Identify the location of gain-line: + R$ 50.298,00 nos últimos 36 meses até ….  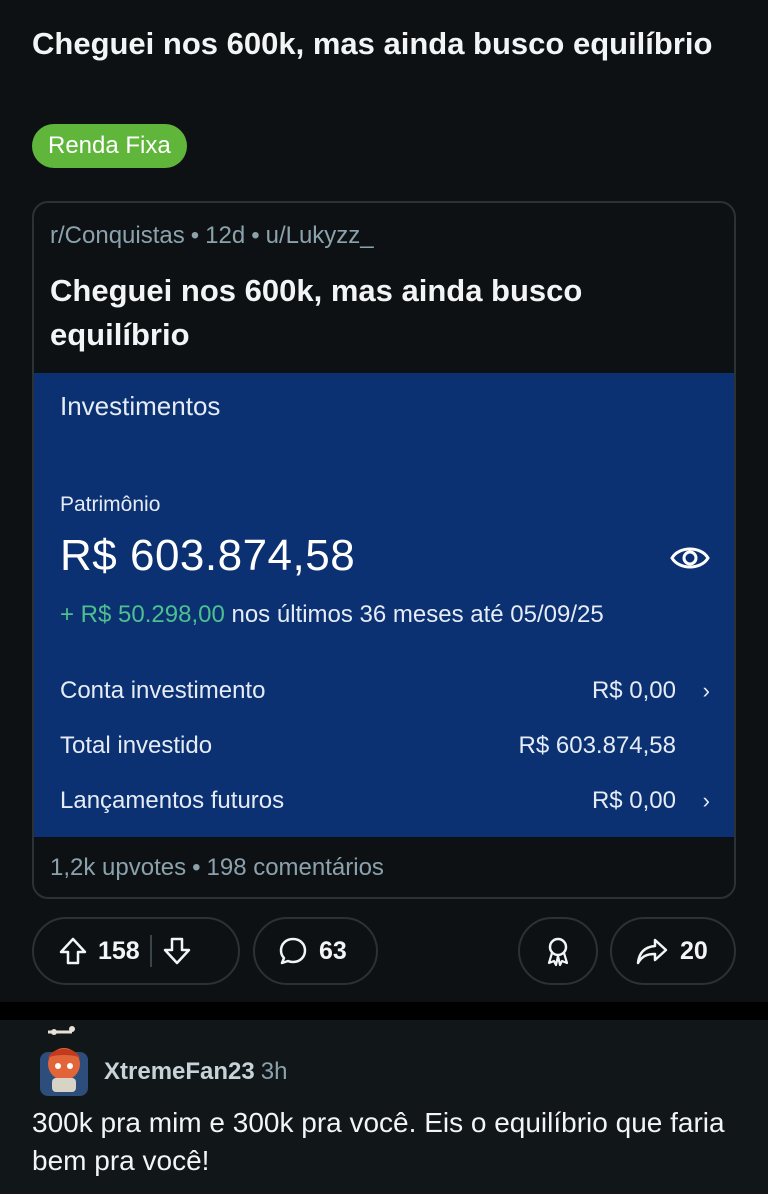
(332, 615).